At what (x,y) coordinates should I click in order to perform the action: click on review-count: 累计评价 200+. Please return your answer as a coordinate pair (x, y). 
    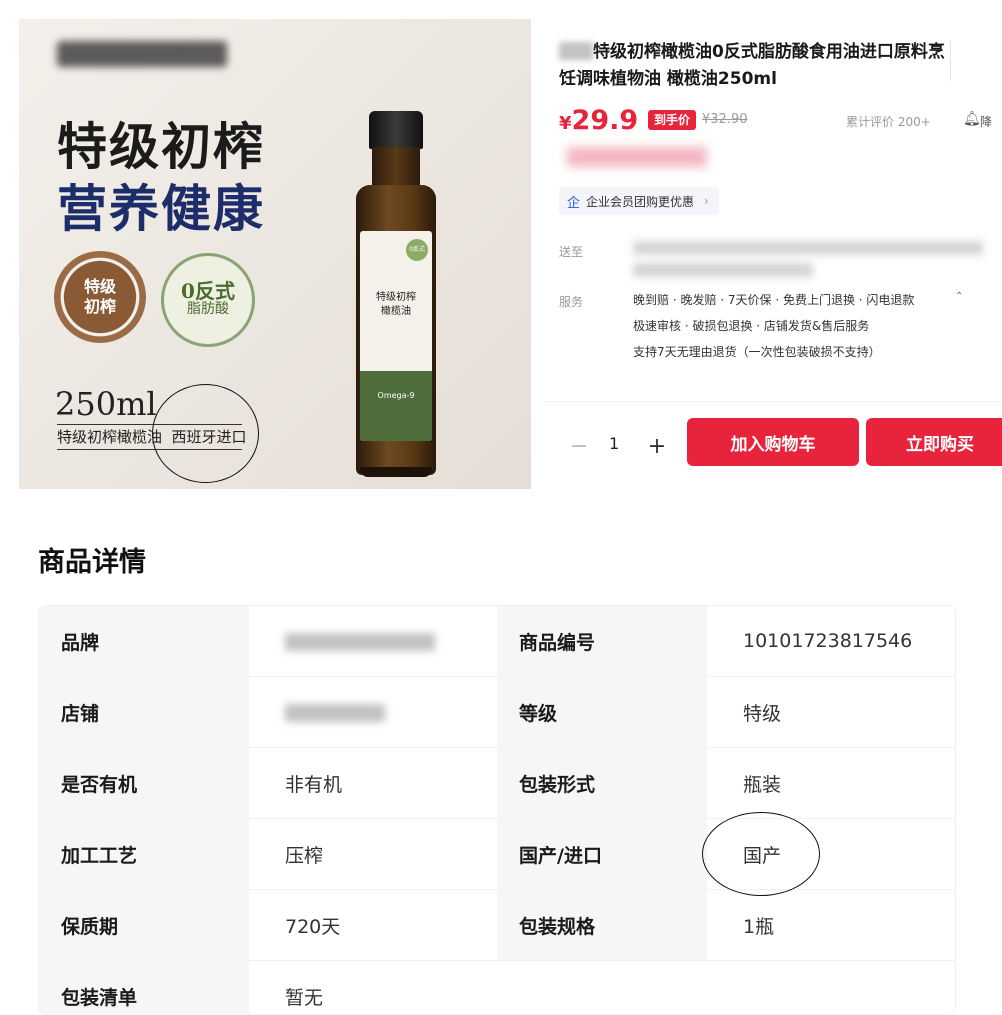
    Looking at the image, I should click on (888, 121).